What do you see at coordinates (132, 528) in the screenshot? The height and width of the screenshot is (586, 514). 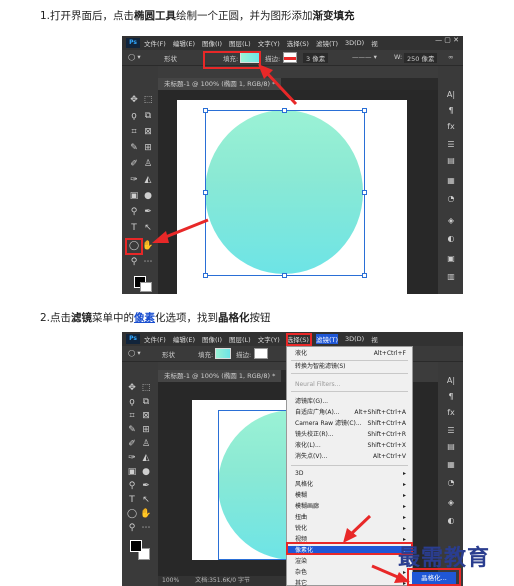 I see `zoom-icon: ⚲` at bounding box center [132, 528].